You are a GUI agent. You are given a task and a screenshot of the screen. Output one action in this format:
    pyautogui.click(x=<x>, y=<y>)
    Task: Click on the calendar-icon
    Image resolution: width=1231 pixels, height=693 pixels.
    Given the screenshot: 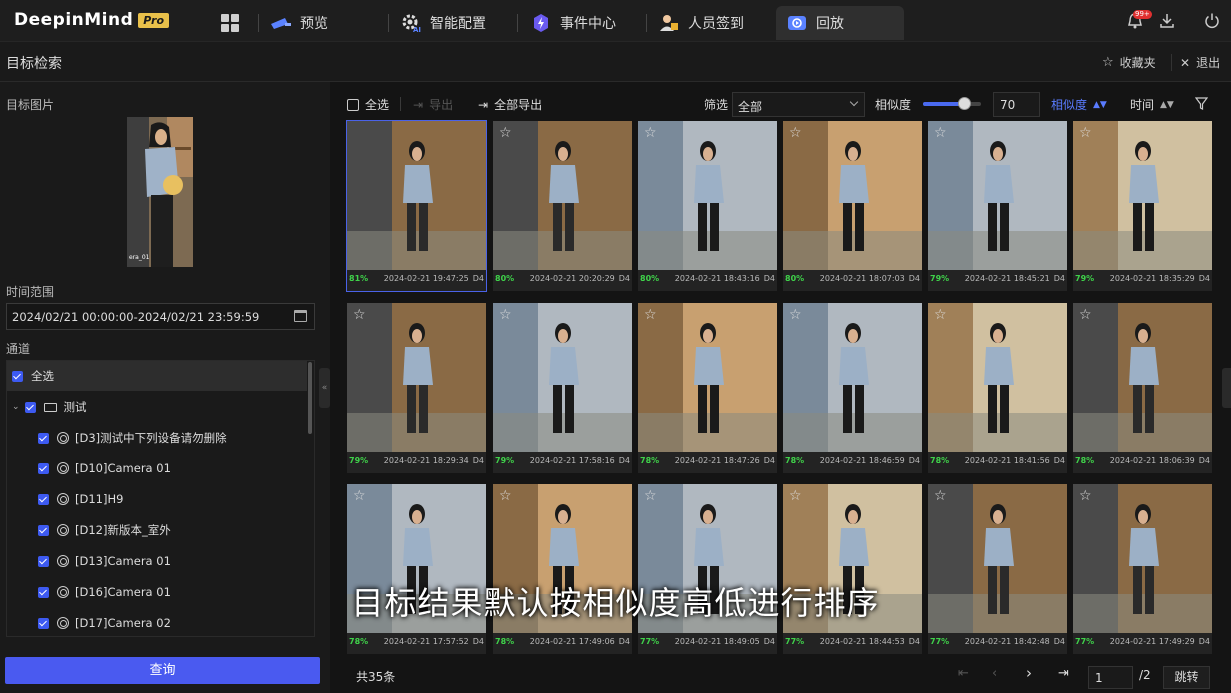 What is the action you would take?
    pyautogui.click(x=300, y=316)
    